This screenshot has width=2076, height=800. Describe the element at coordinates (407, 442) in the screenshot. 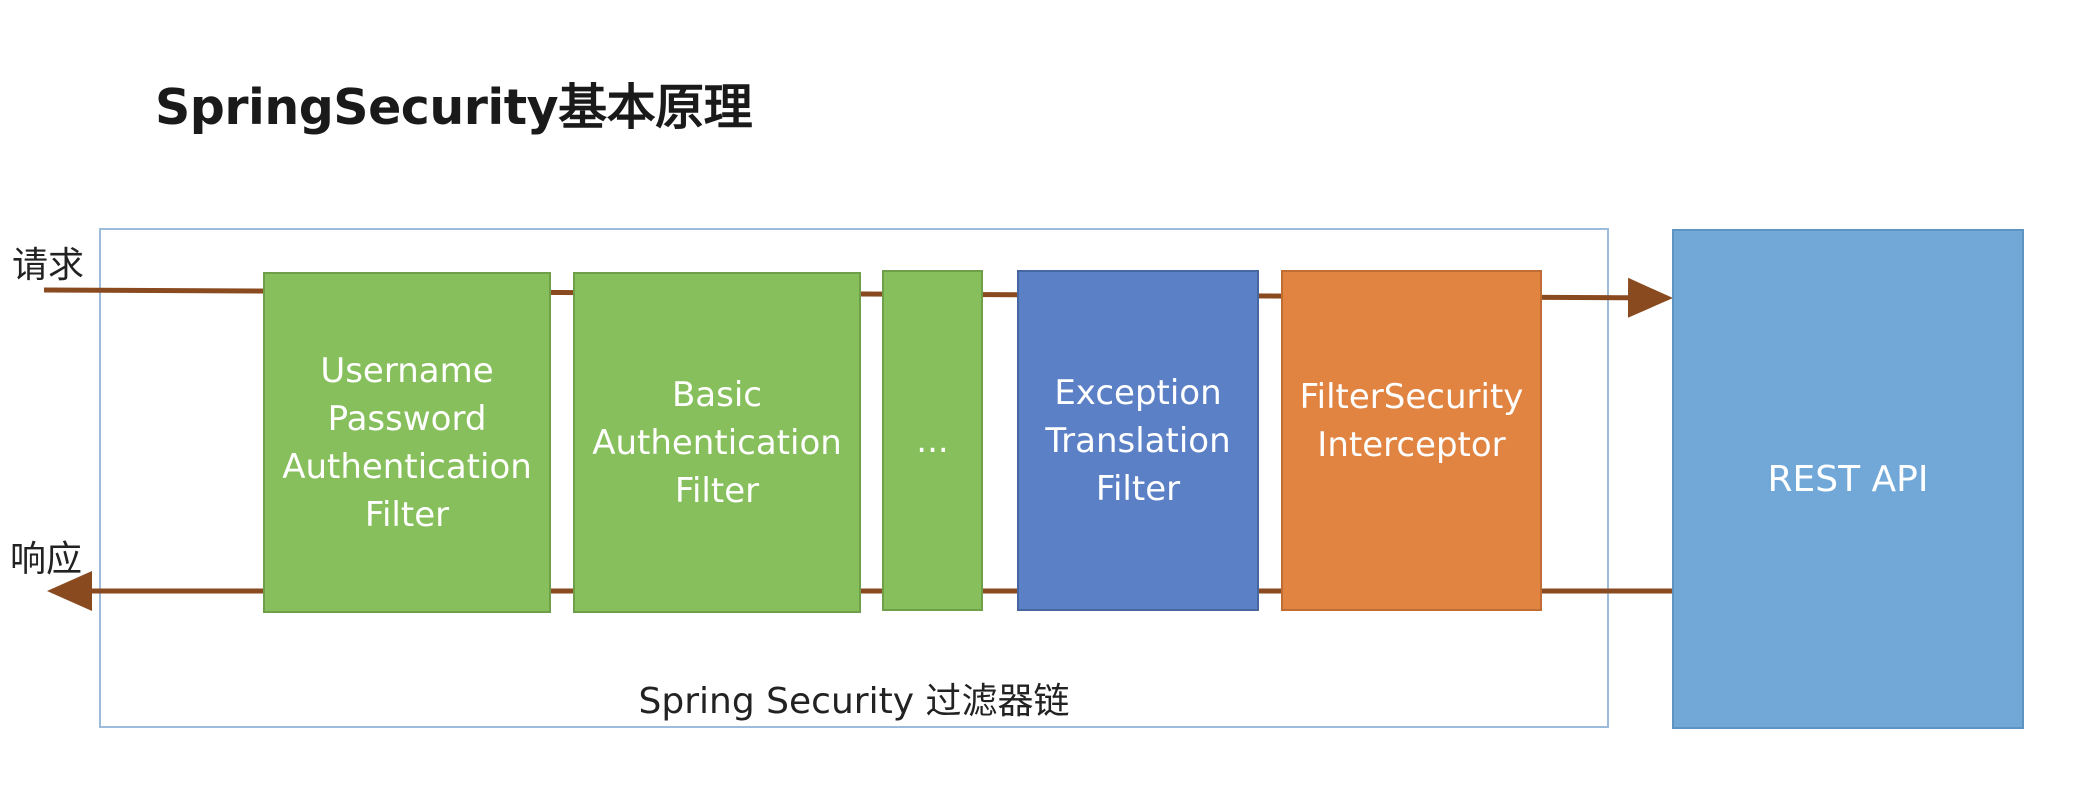

I see `username-password-authentication-filter: Username Password Authentication Filter` at that location.